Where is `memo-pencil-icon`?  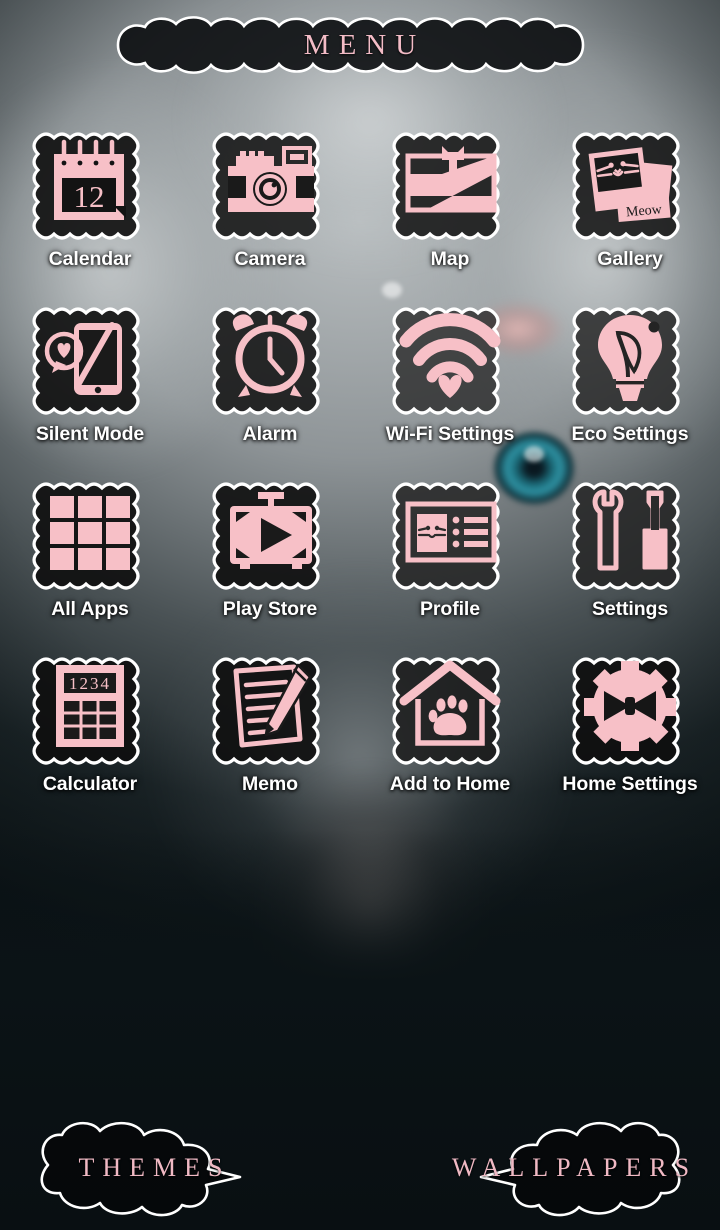
memo-pencil-icon is located at coordinates (266, 711).